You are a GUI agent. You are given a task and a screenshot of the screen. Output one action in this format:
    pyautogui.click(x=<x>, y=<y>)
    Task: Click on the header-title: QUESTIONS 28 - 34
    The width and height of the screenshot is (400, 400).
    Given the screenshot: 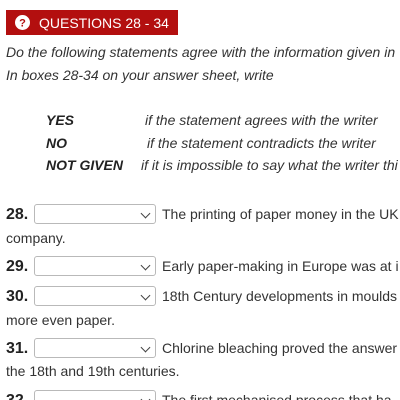 What is the action you would take?
    pyautogui.click(x=104, y=22)
    